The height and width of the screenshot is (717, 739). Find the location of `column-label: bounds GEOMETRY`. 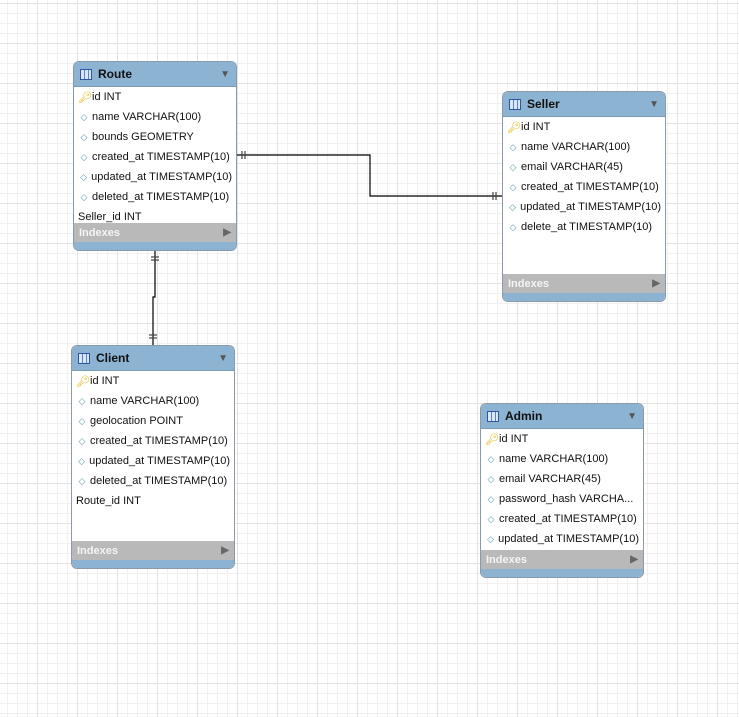

column-label: bounds GEOMETRY is located at coordinates (143, 137).